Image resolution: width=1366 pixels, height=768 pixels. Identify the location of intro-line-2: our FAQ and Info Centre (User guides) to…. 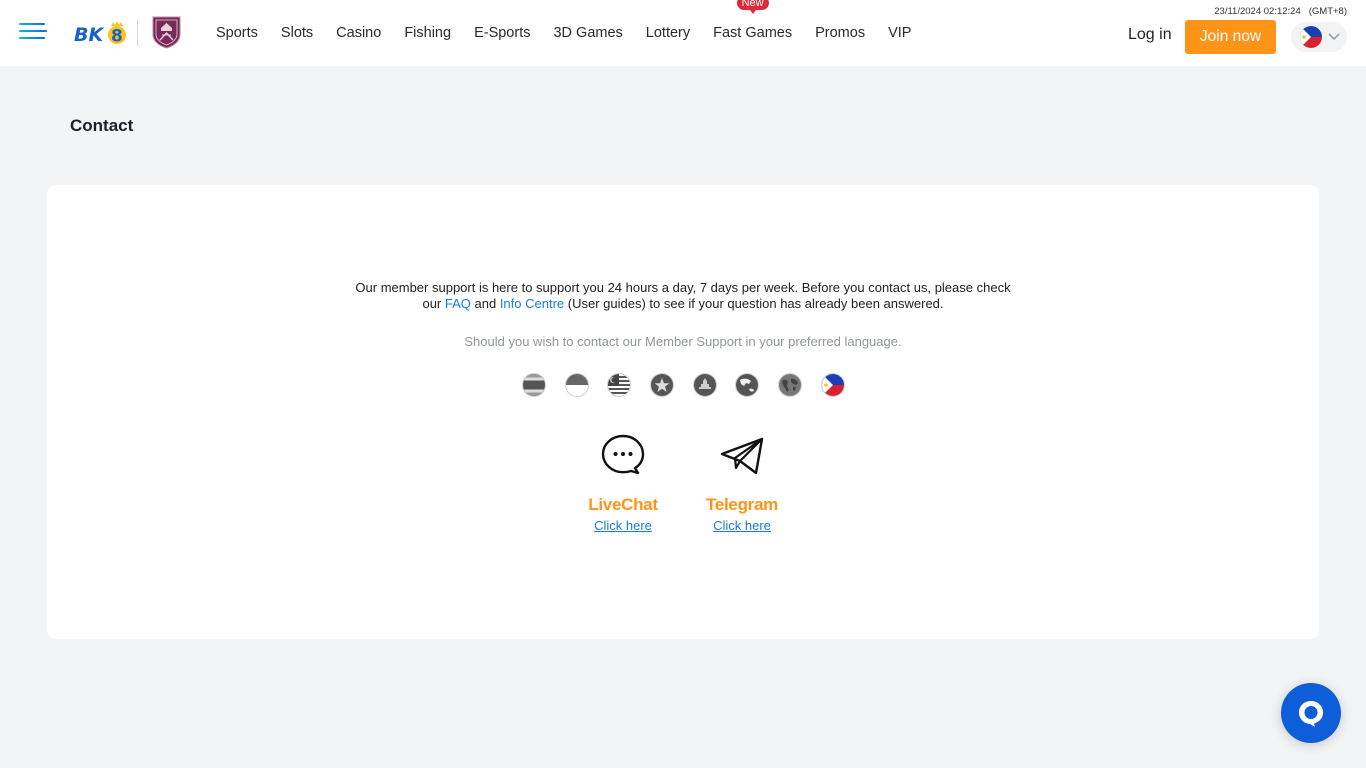
(683, 303).